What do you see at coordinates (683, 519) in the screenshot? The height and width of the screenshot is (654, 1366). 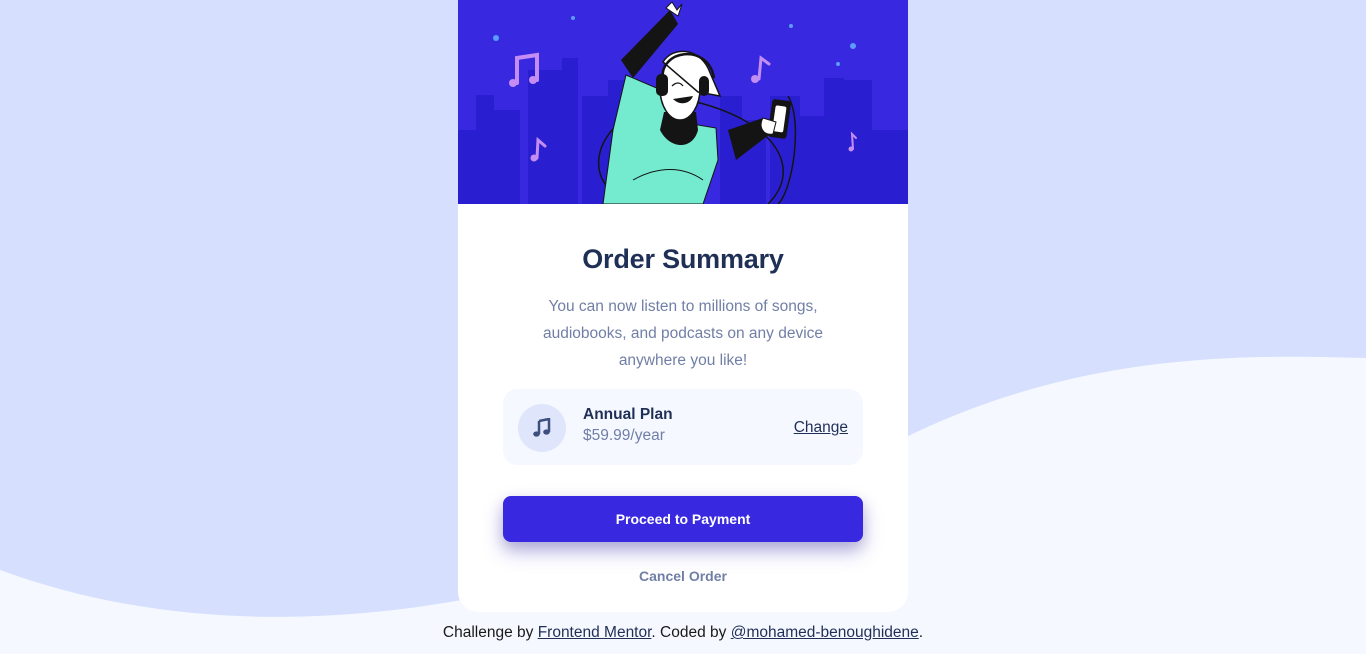 I see `proceed-to-payment-button: Proceed to Payment` at bounding box center [683, 519].